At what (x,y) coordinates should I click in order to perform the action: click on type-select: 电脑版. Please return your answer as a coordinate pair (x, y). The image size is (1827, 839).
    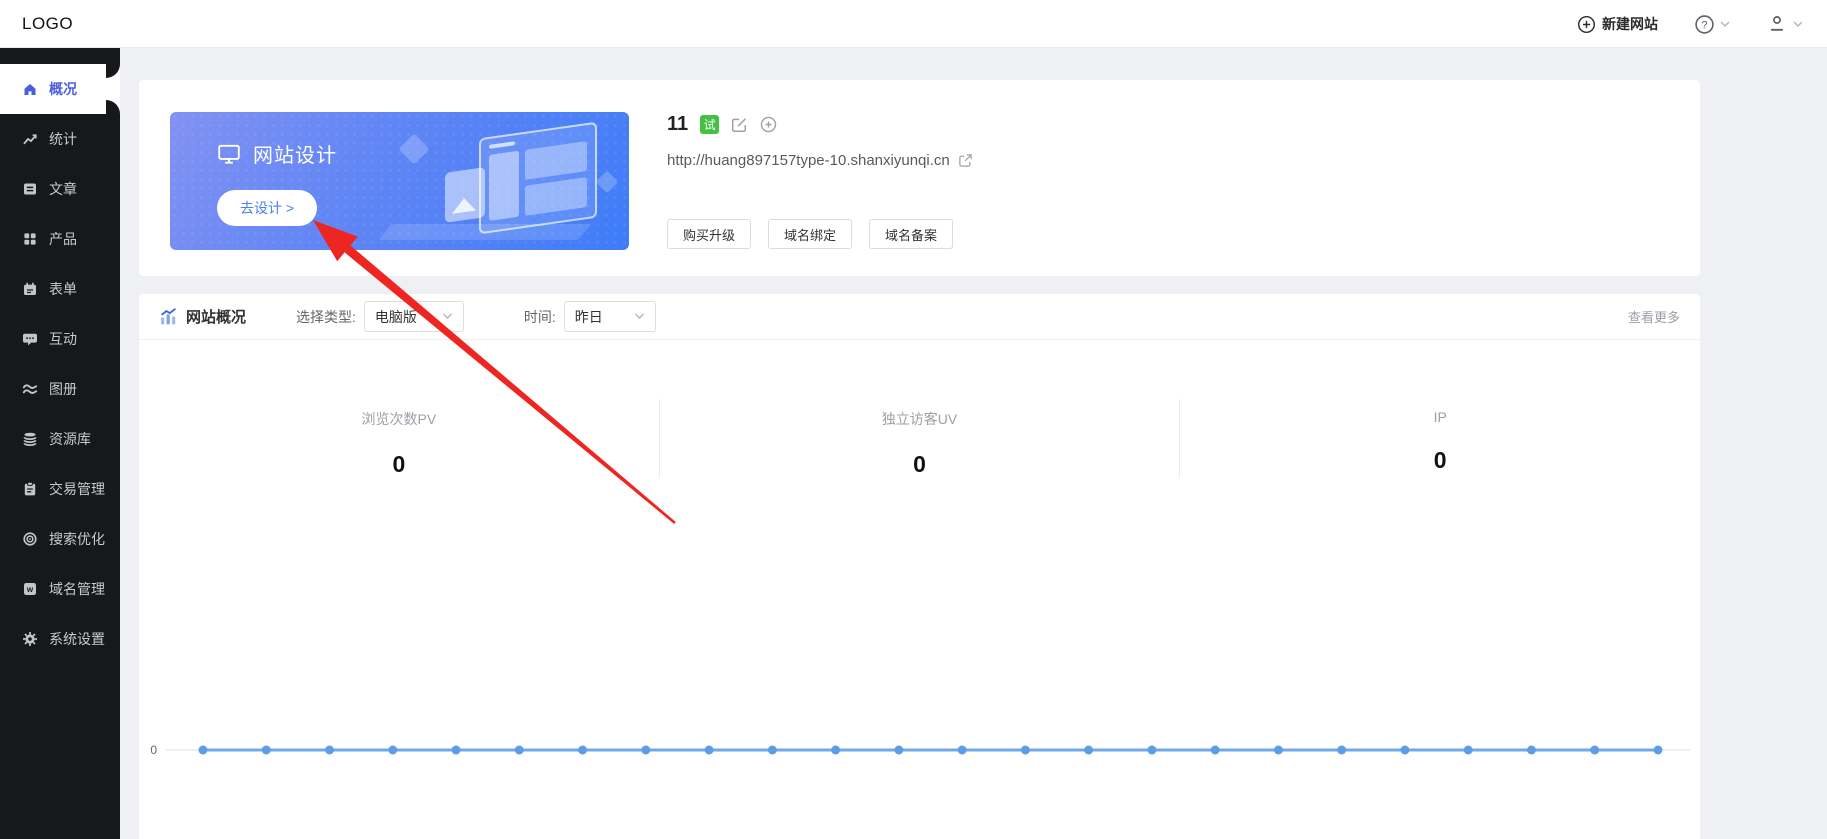
    Looking at the image, I should click on (413, 316).